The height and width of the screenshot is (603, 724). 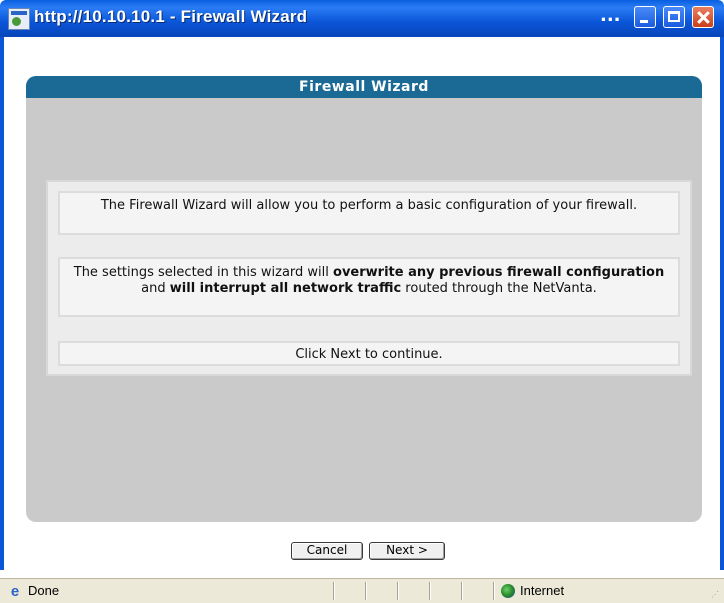 What do you see at coordinates (15, 591) in the screenshot?
I see `ie-page-icon: e` at bounding box center [15, 591].